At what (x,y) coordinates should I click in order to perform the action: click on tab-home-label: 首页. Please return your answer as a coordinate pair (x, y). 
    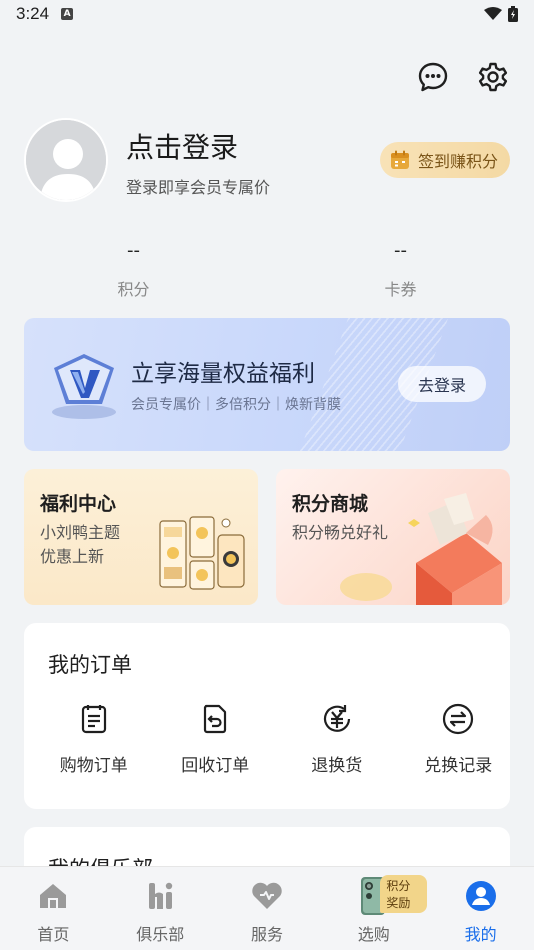
    Looking at the image, I should click on (53, 934).